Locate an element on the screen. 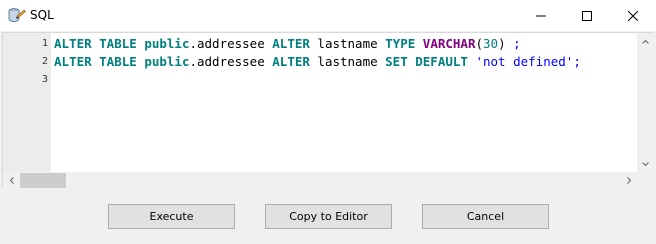  vertical-scrollbar is located at coordinates (645, 102).